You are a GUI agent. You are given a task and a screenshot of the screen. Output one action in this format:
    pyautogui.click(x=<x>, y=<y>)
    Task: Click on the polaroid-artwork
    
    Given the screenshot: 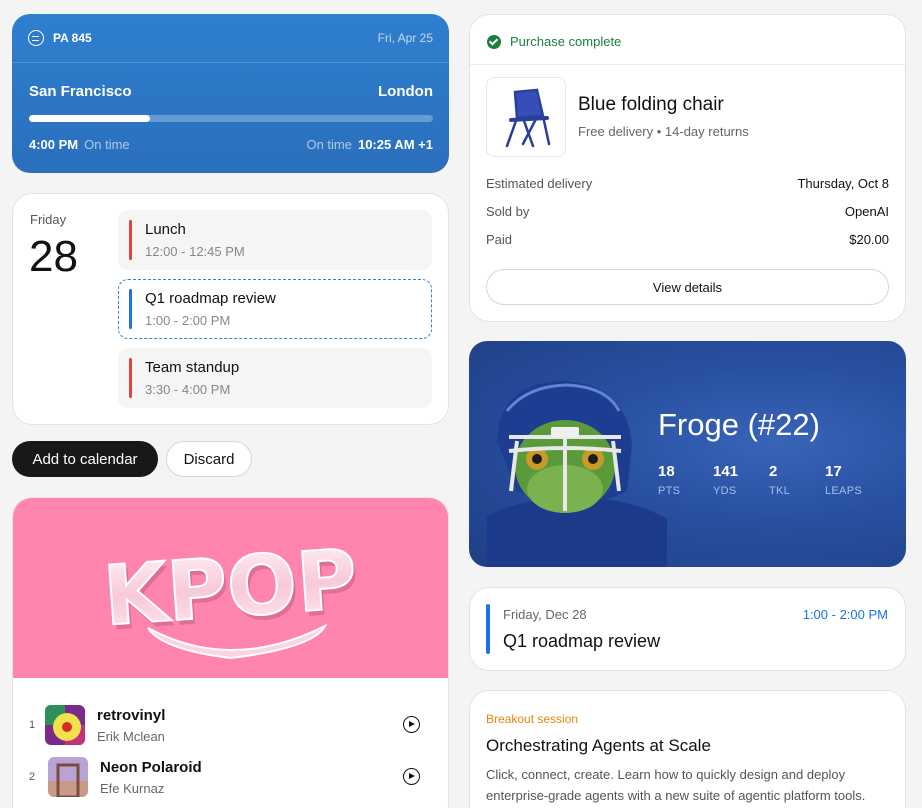 What is the action you would take?
    pyautogui.click(x=68, y=777)
    